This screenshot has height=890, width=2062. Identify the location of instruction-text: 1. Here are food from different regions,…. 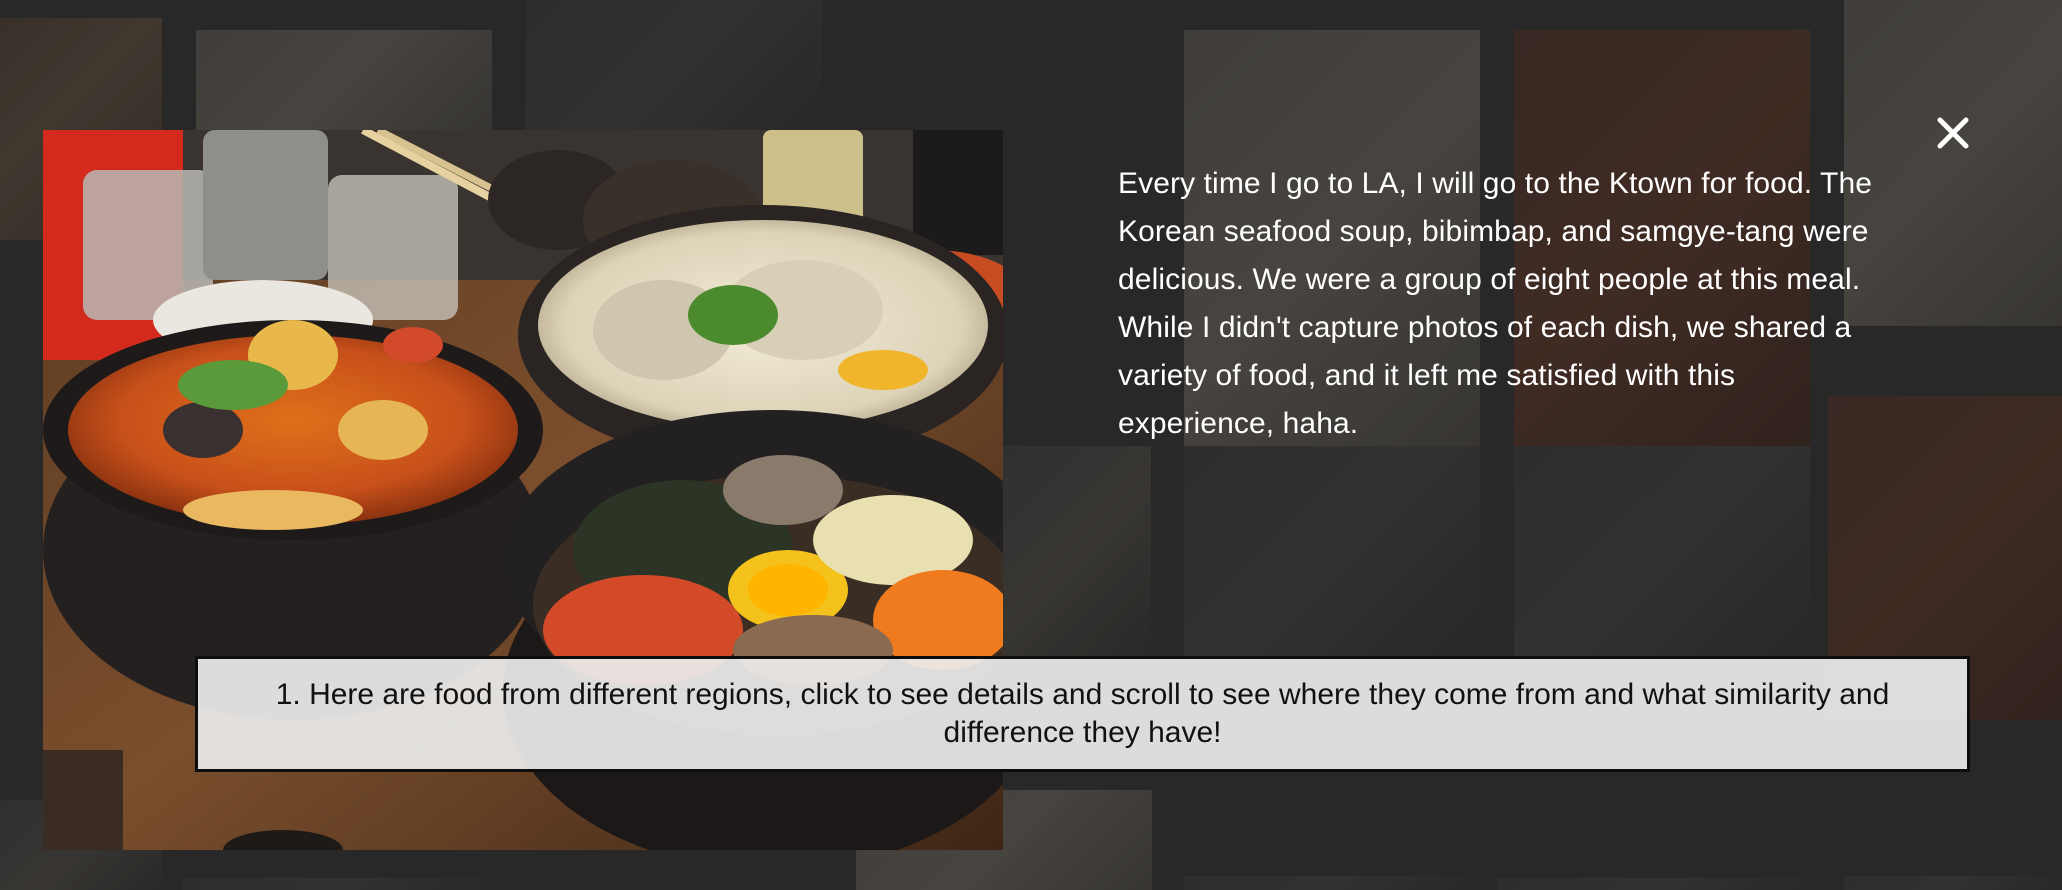
(1082, 713).